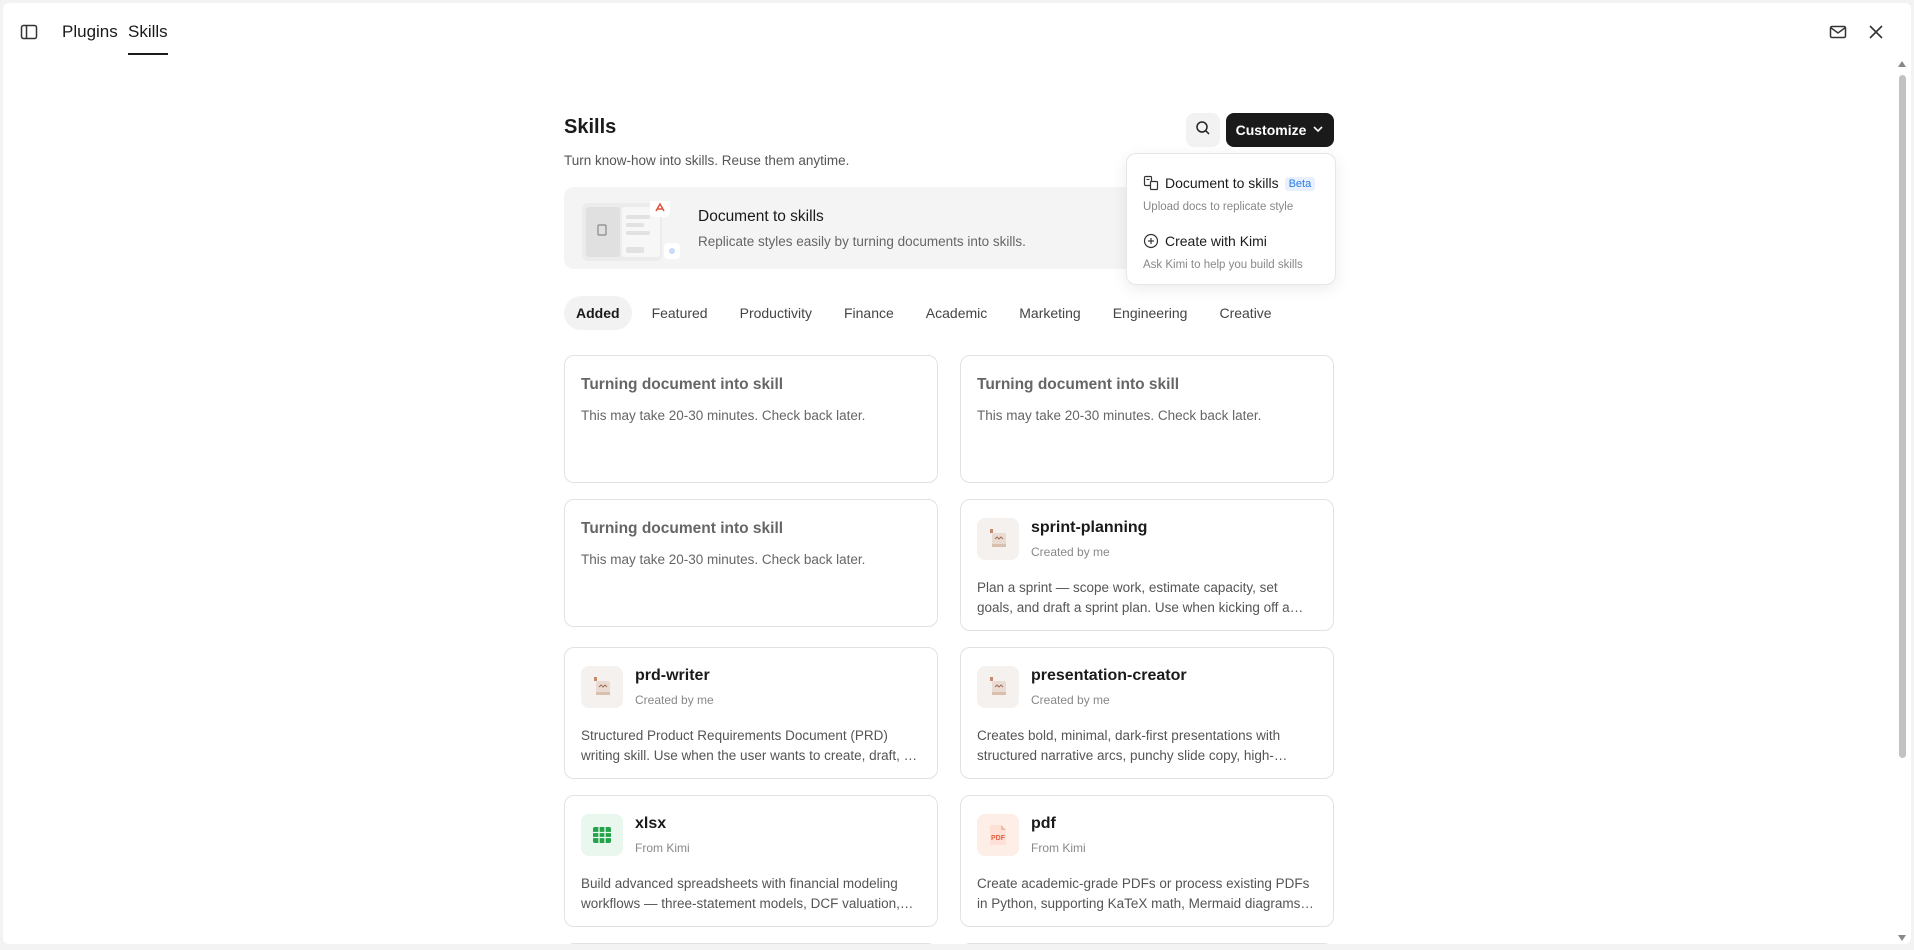 Image resolution: width=1914 pixels, height=950 pixels. What do you see at coordinates (672, 675) in the screenshot?
I see `skill-name: prd-writer` at bounding box center [672, 675].